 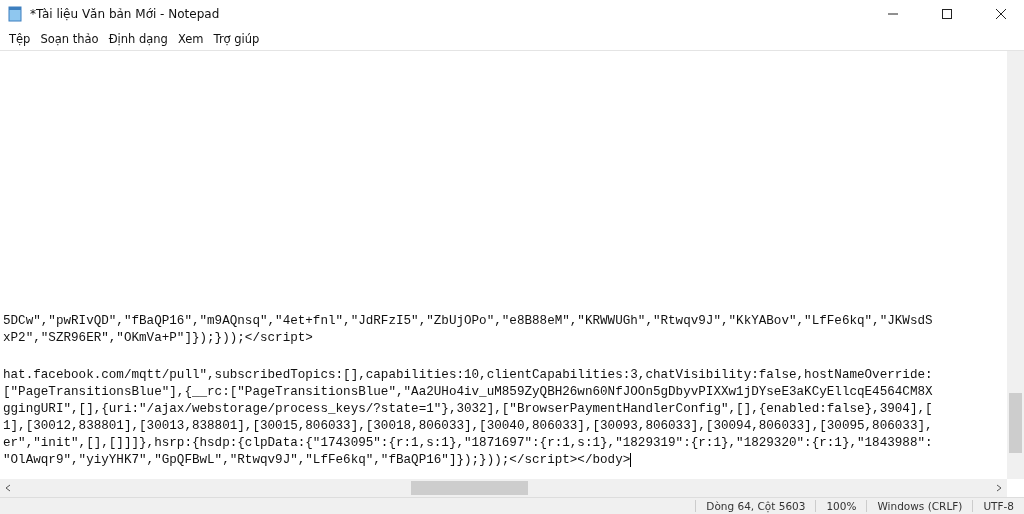 What do you see at coordinates (468, 426) in the screenshot?
I see `code-line: 1],[30012,838801],[30013,838801],[30015,806033],[30018,806033],[30040,806033],[30093,806033],[30094,806033],[30095,806033],` at bounding box center [468, 426].